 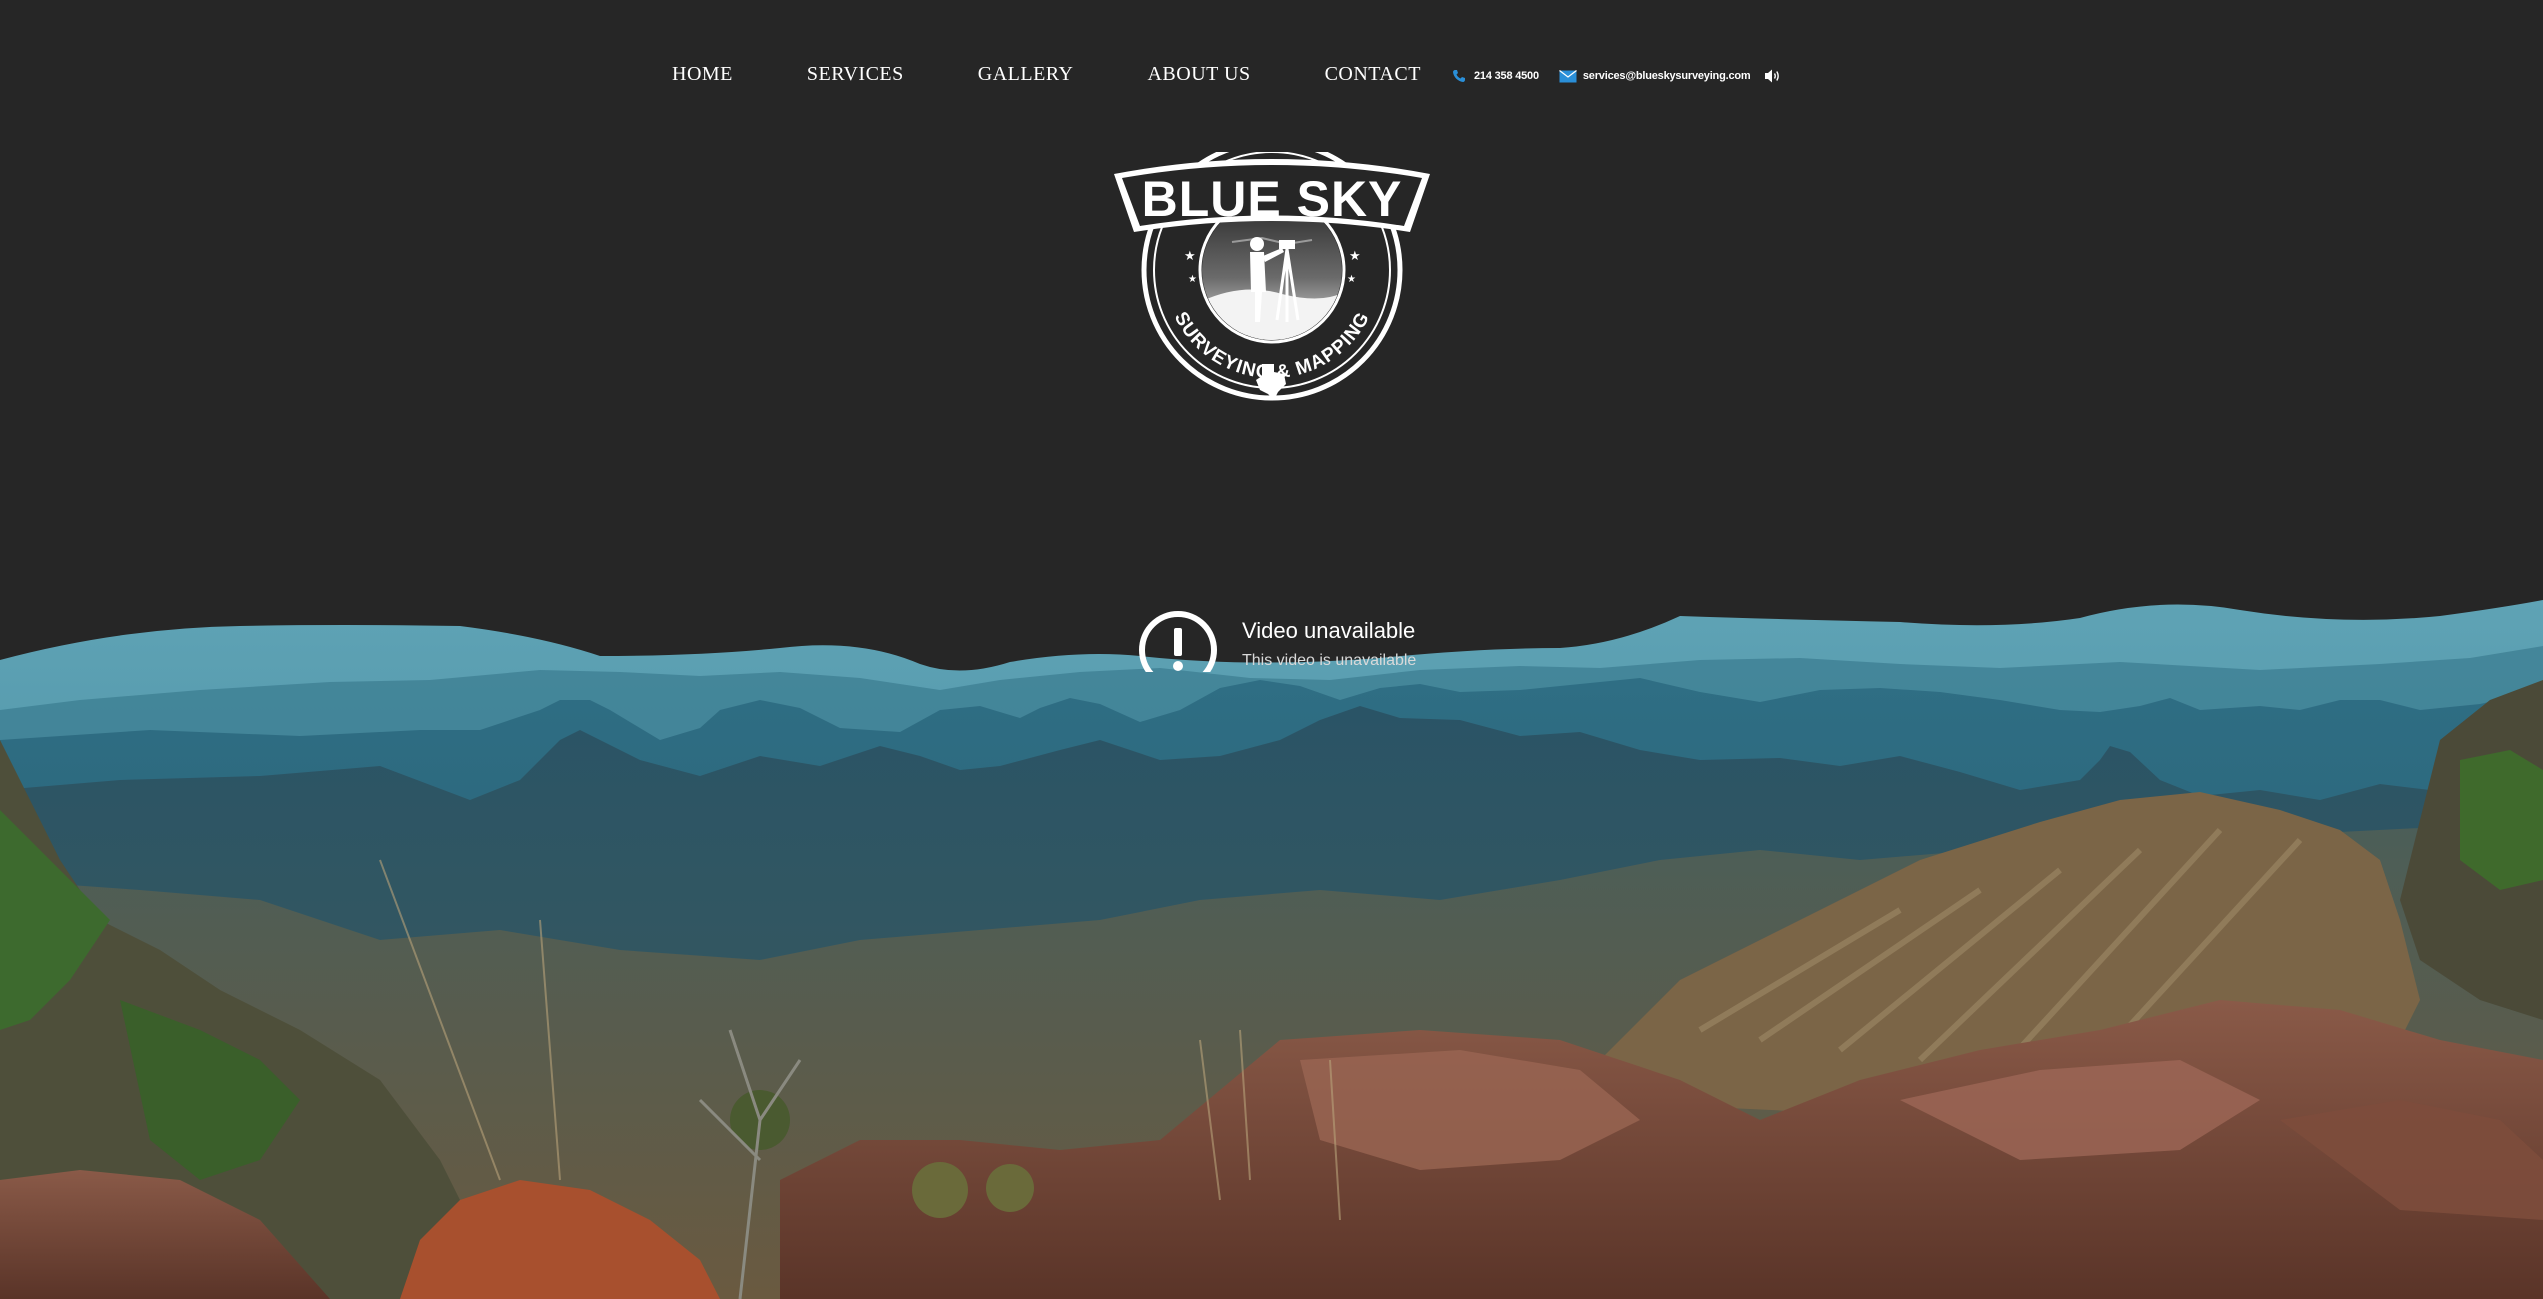 I want to click on phone-icon, so click(x=1459, y=76).